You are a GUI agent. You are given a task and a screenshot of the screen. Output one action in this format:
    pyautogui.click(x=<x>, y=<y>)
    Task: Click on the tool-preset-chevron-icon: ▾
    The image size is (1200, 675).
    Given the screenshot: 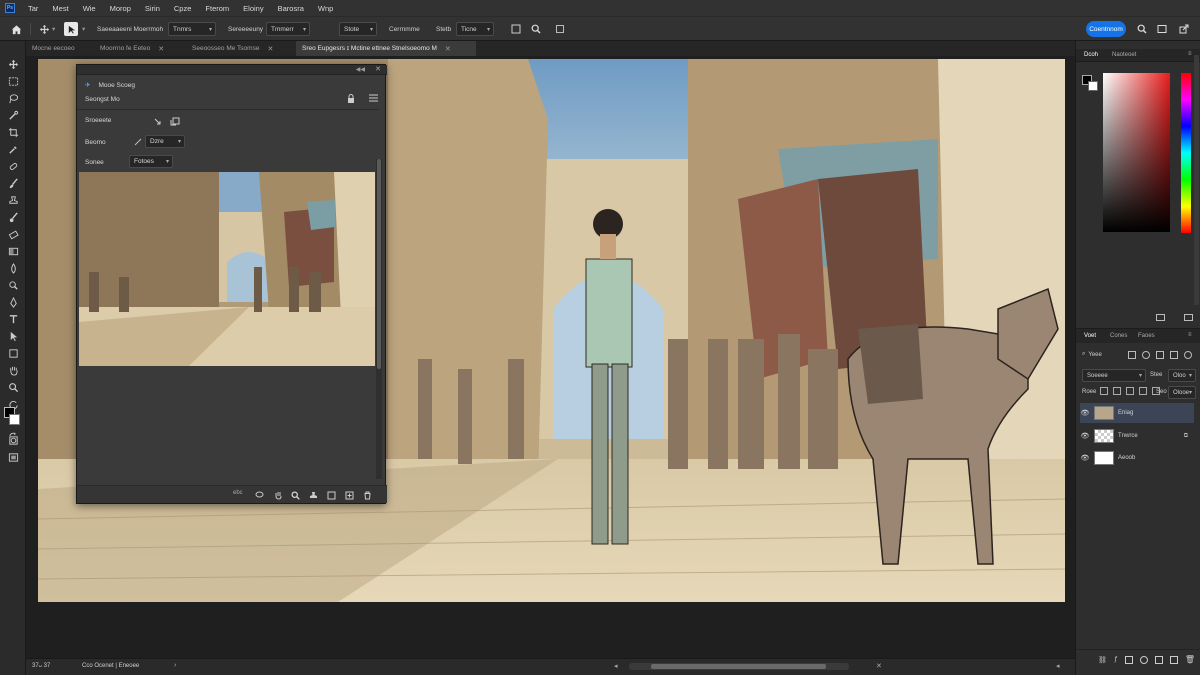 What is the action you would take?
    pyautogui.click(x=53, y=29)
    